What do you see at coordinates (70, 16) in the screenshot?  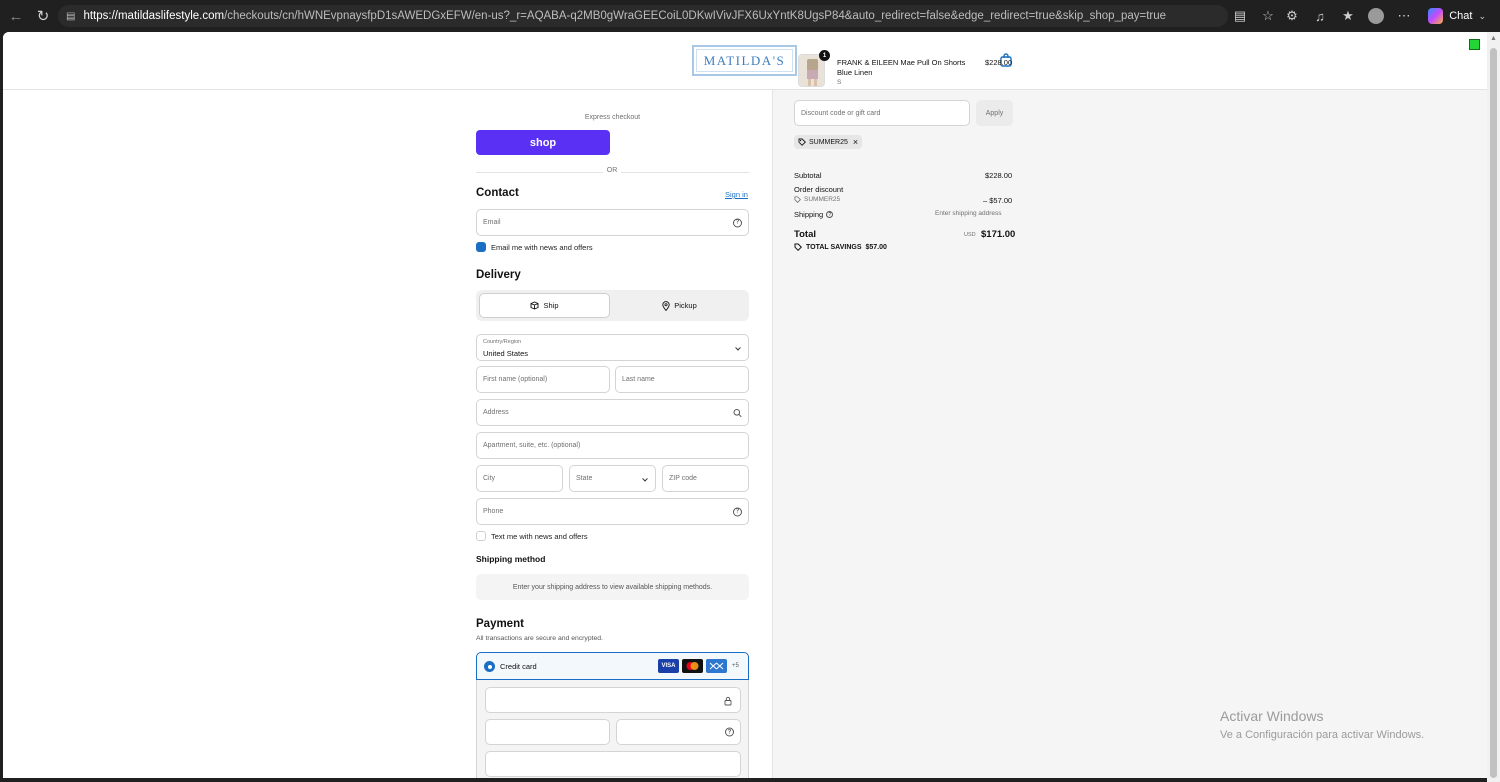 I see `site-info-icon: ▤` at bounding box center [70, 16].